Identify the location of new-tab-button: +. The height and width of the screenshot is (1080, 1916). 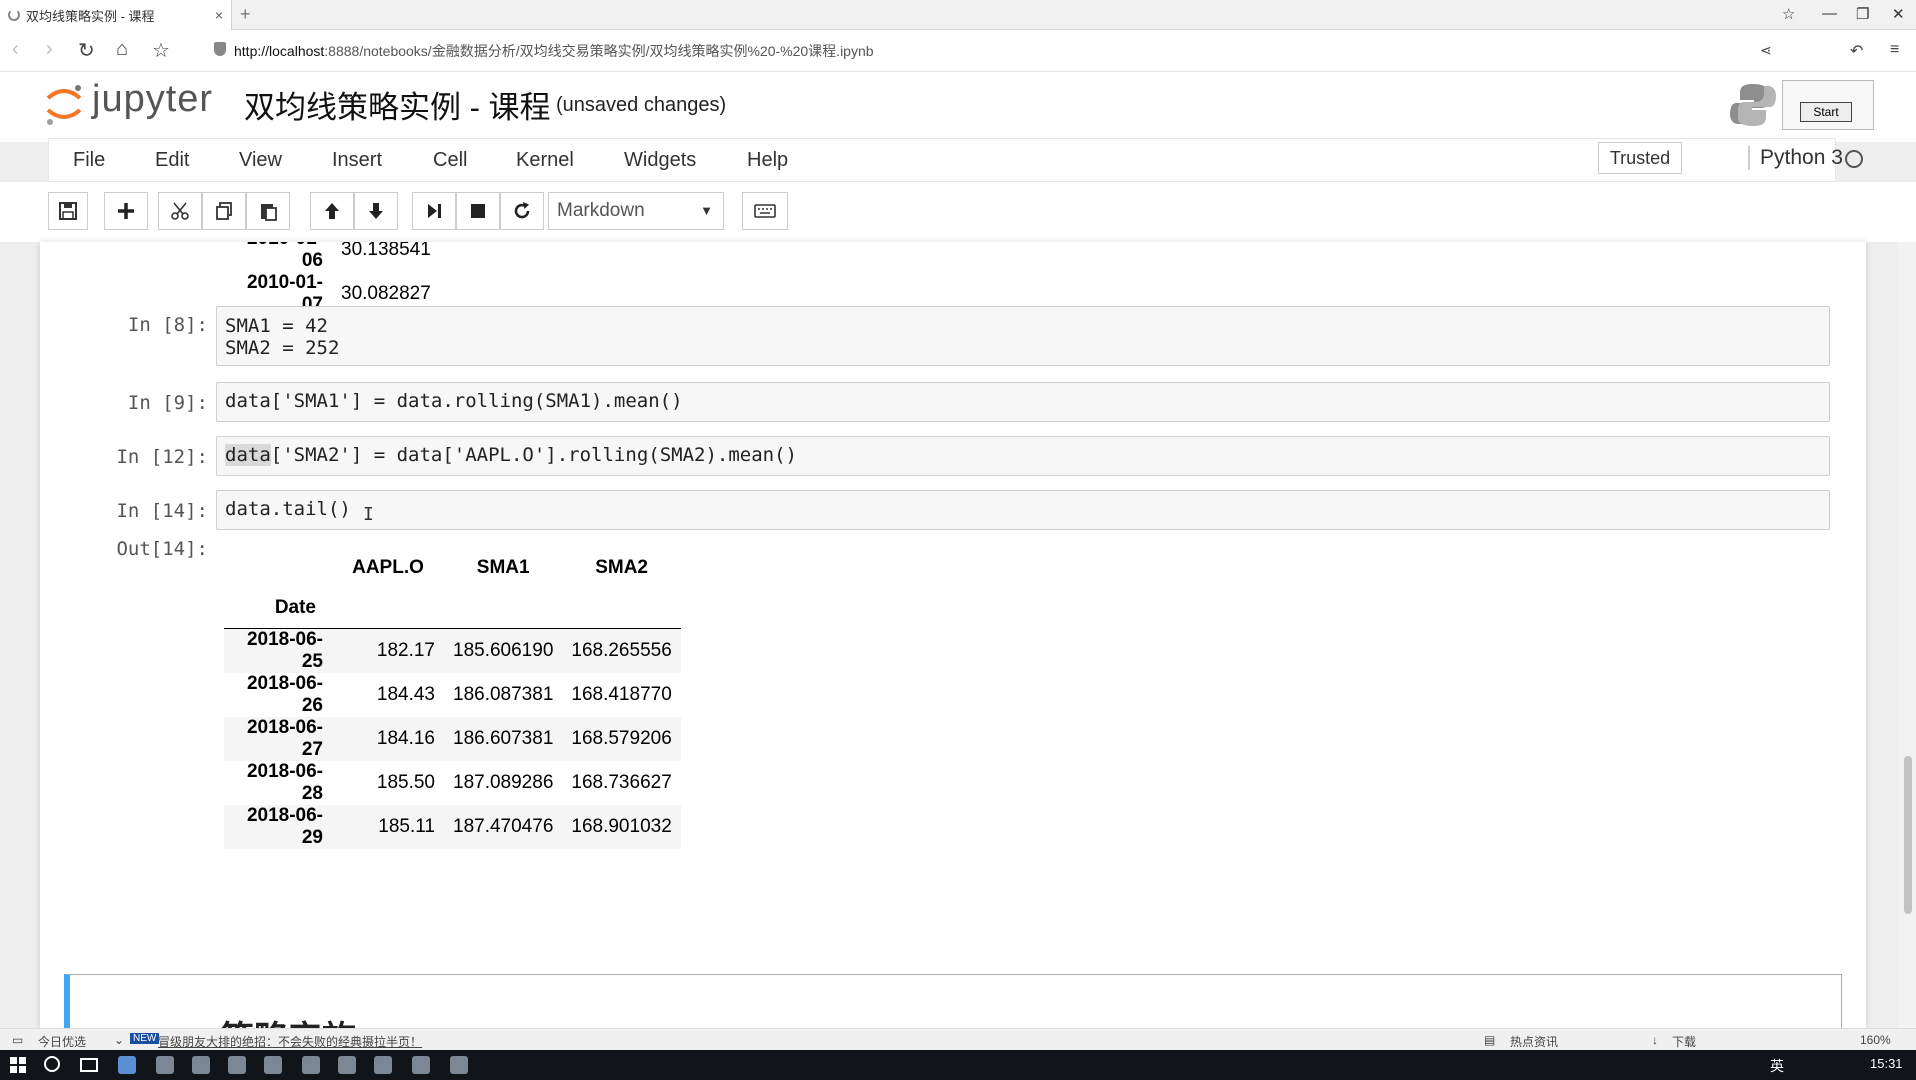
(245, 14).